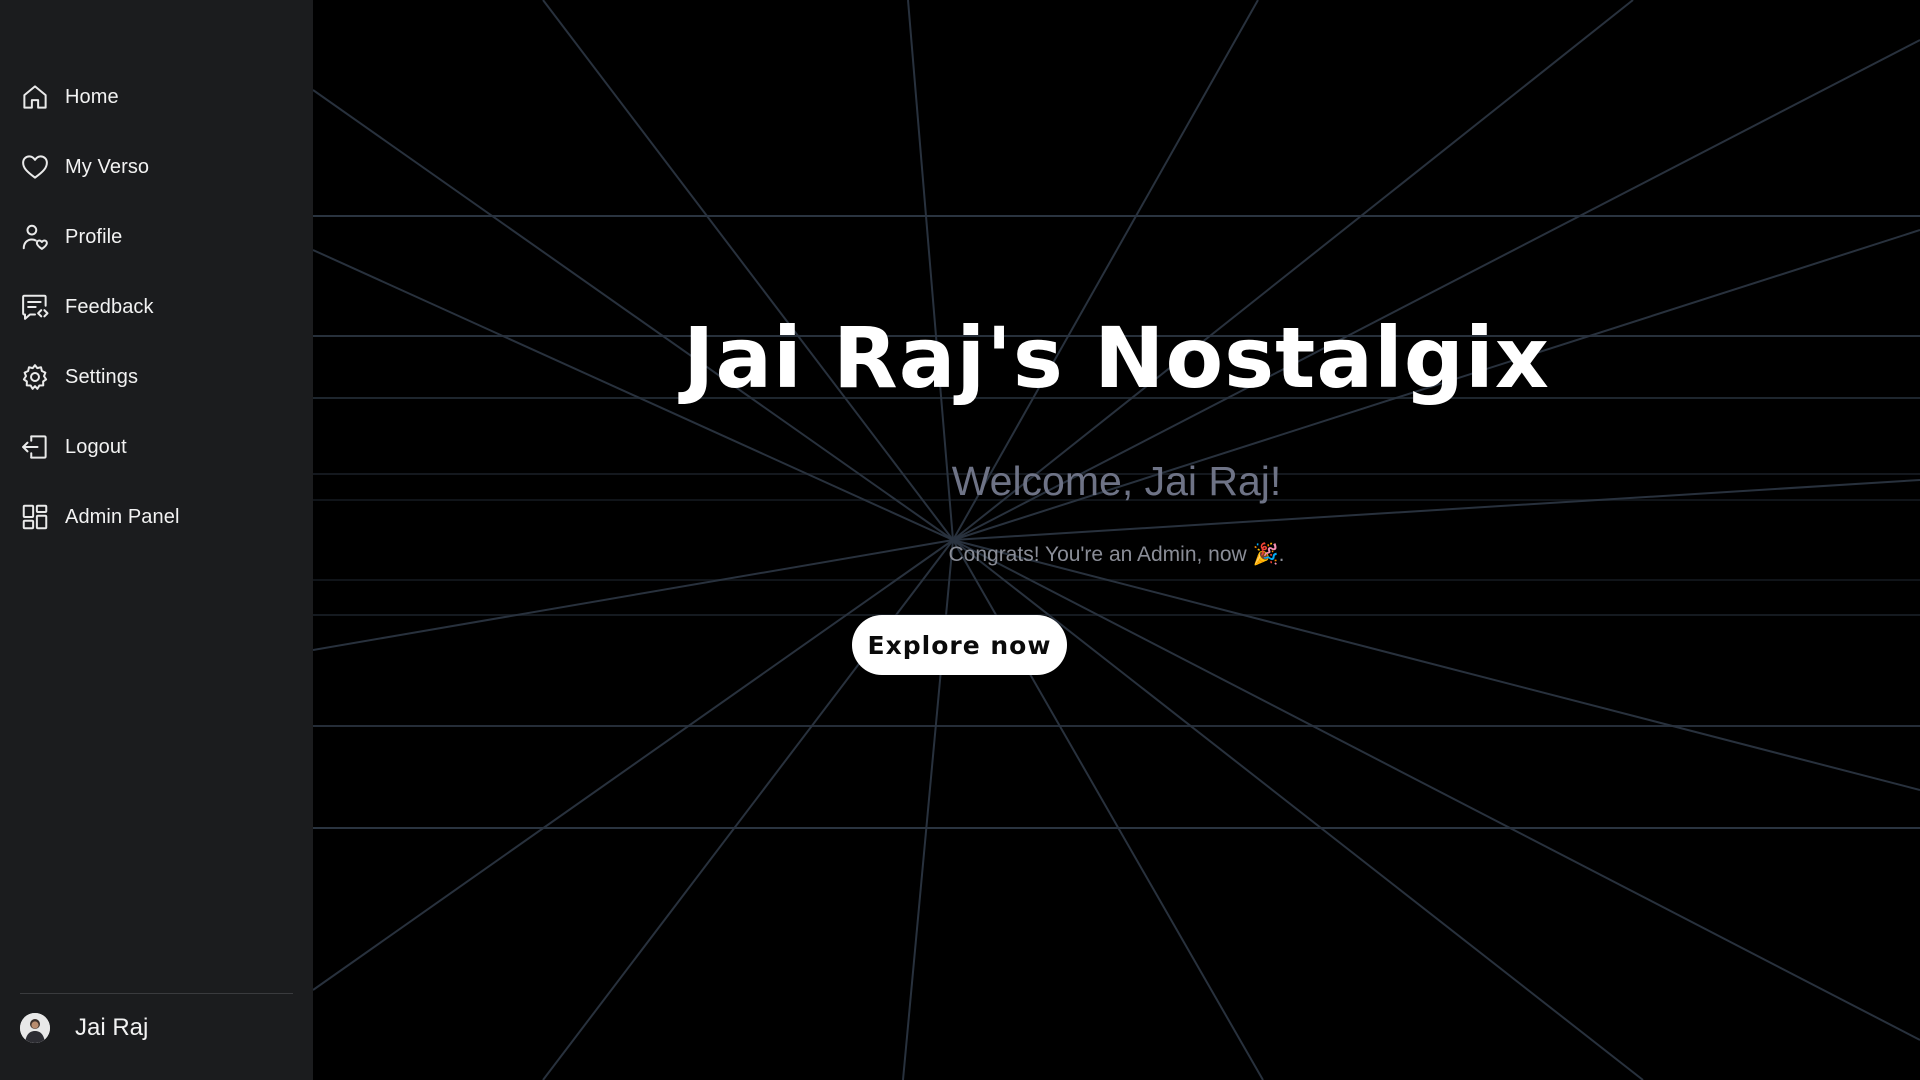 This screenshot has width=1920, height=1080. Describe the element at coordinates (35, 447) in the screenshot. I see `logout-icon` at that location.